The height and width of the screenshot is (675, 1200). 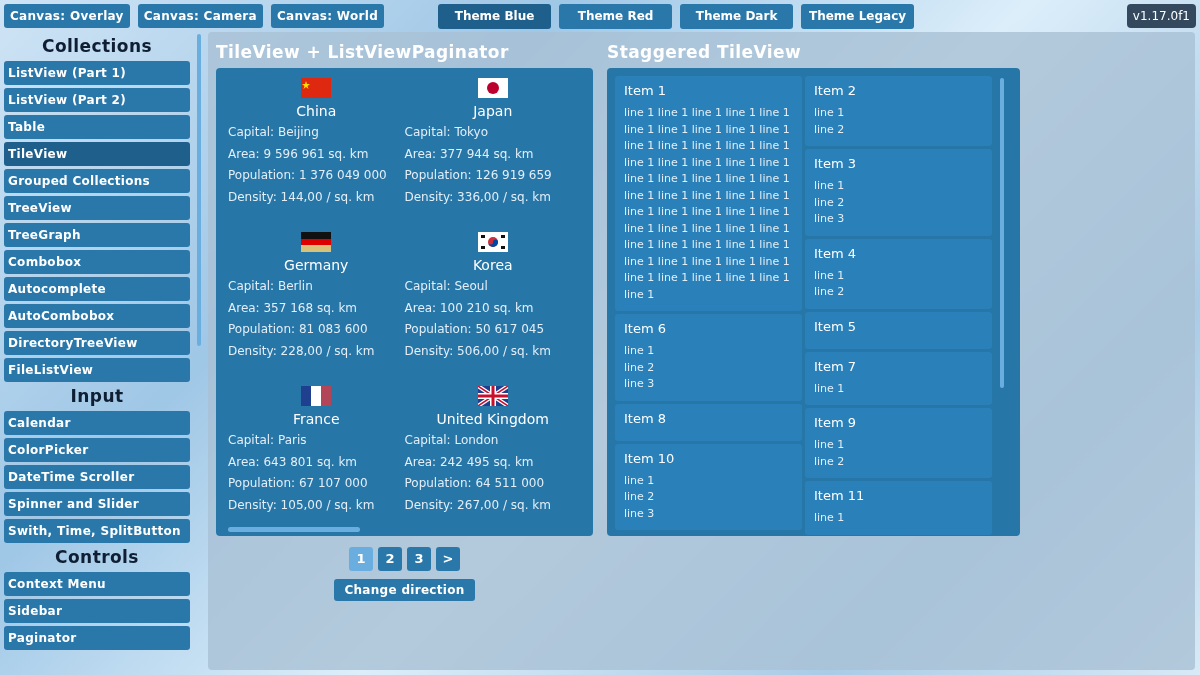 I want to click on sidebar-item: ColorPicker, so click(x=97, y=450).